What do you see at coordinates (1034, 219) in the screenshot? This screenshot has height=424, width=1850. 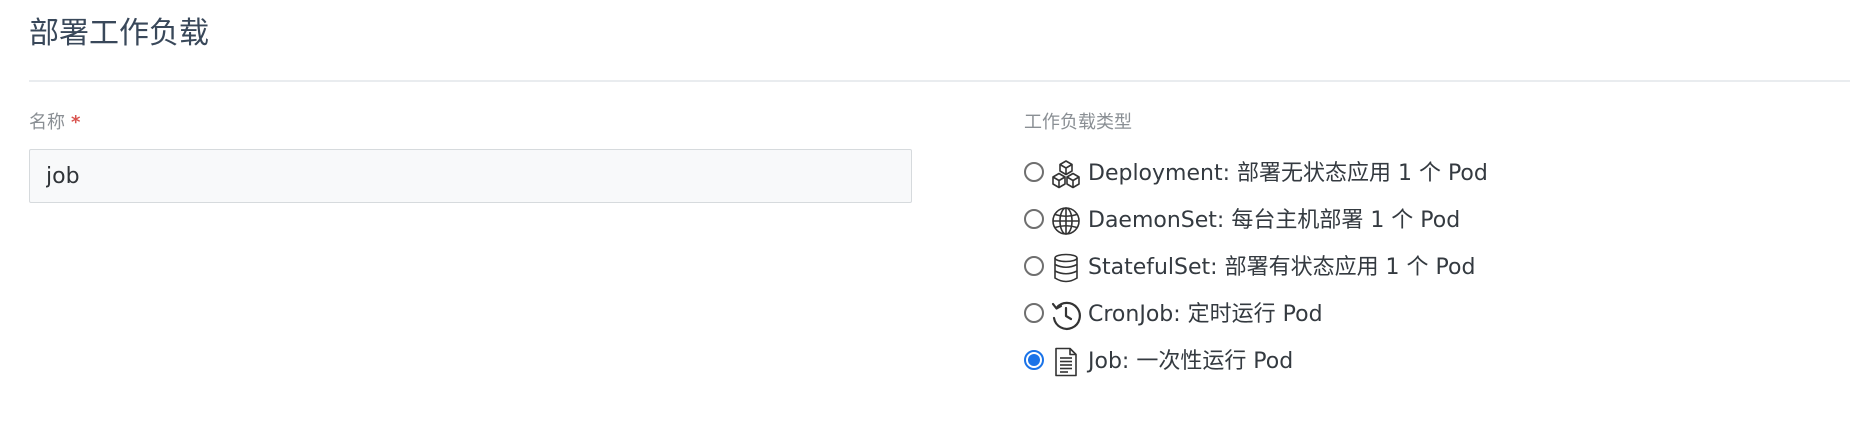 I see `radio-daemonset` at bounding box center [1034, 219].